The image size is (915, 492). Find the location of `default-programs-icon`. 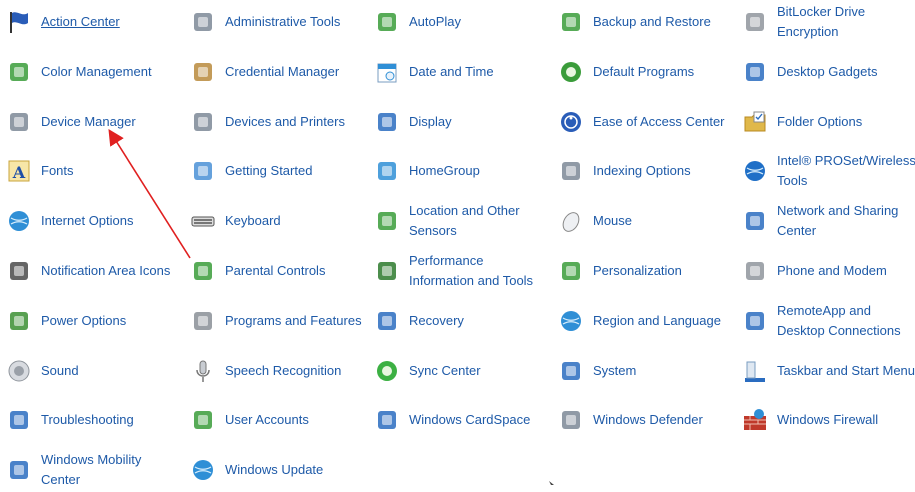

default-programs-icon is located at coordinates (571, 72).